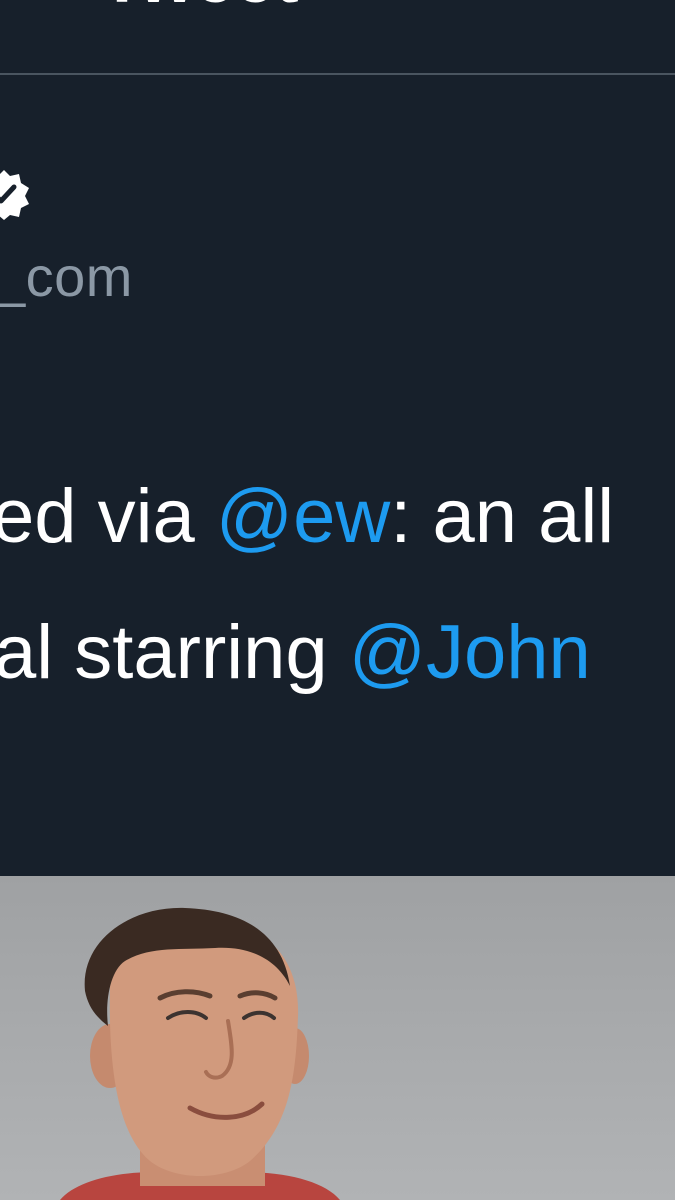 Image resolution: width=675 pixels, height=1200 pixels. I want to click on tweet-text-line: al starring @John, so click(295, 653).